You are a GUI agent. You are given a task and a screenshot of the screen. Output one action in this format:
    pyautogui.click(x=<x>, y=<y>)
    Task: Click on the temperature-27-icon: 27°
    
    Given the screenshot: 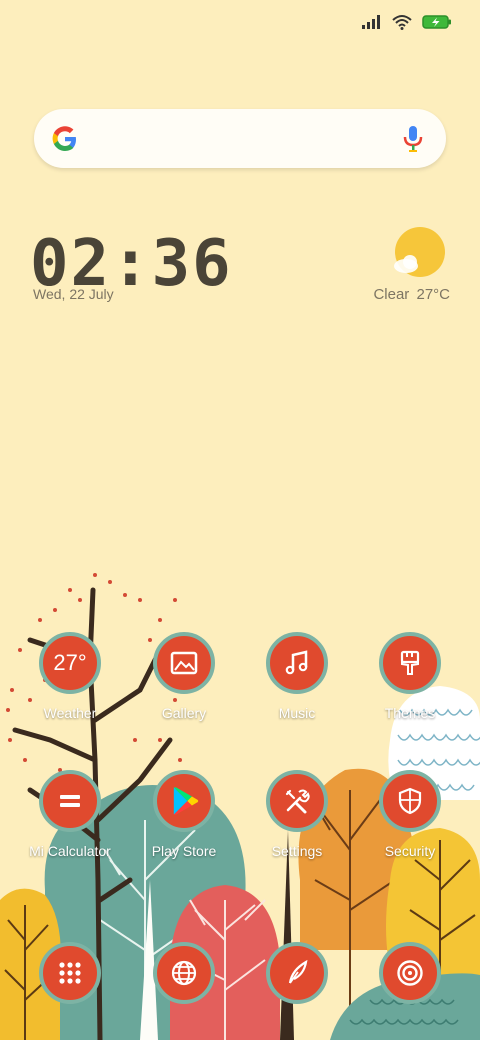 What is the action you would take?
    pyautogui.click(x=70, y=662)
    